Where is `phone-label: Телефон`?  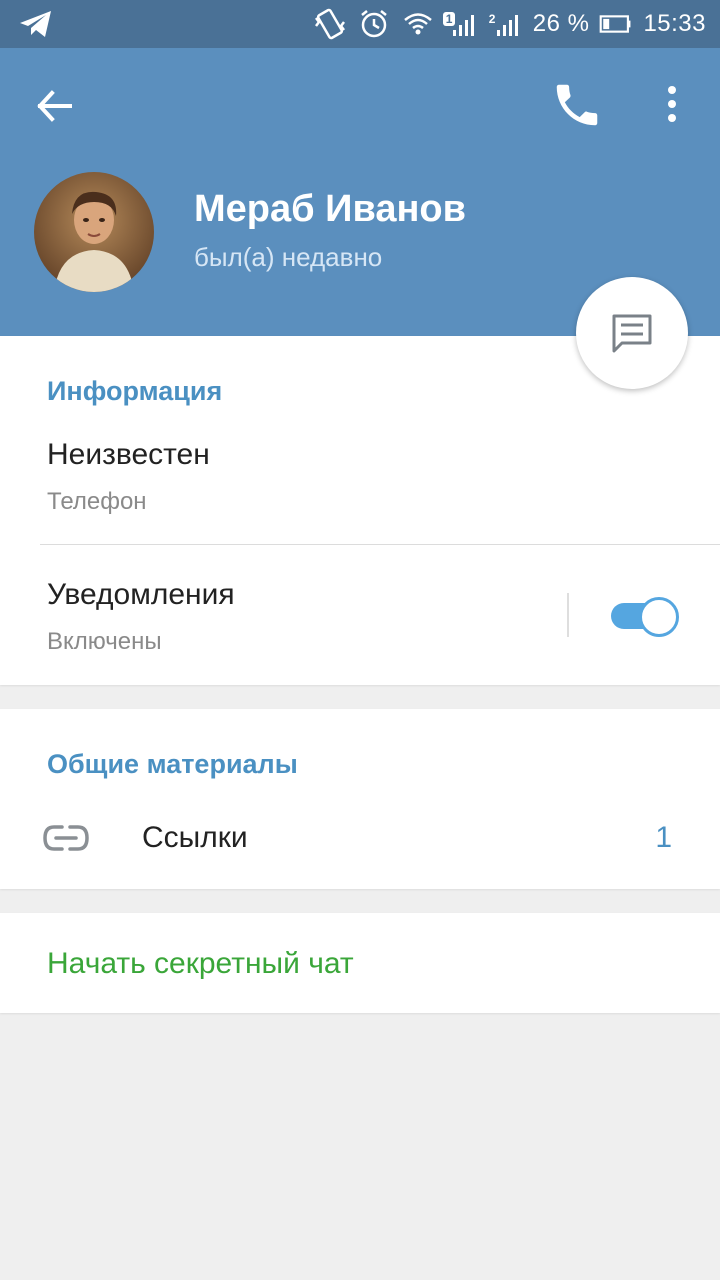 phone-label: Телефон is located at coordinates (97, 501).